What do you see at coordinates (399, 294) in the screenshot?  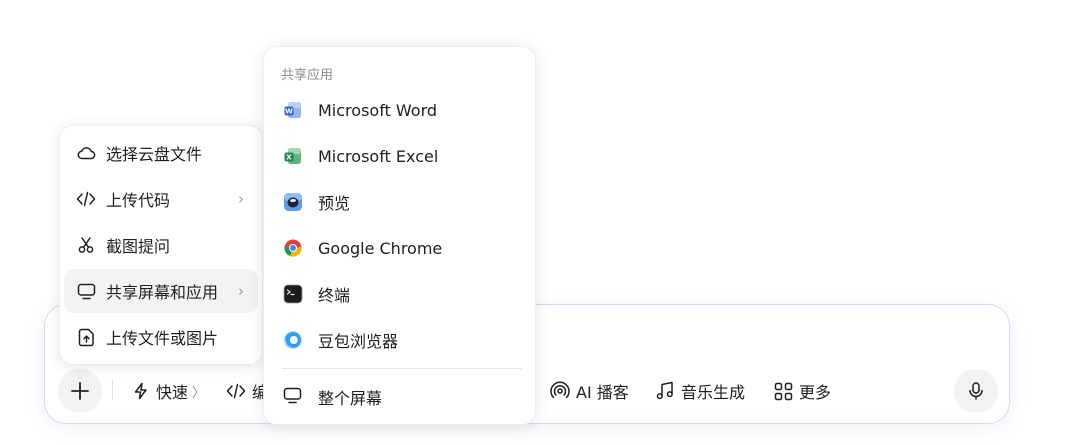 I see `app-item-terminal: 终端` at bounding box center [399, 294].